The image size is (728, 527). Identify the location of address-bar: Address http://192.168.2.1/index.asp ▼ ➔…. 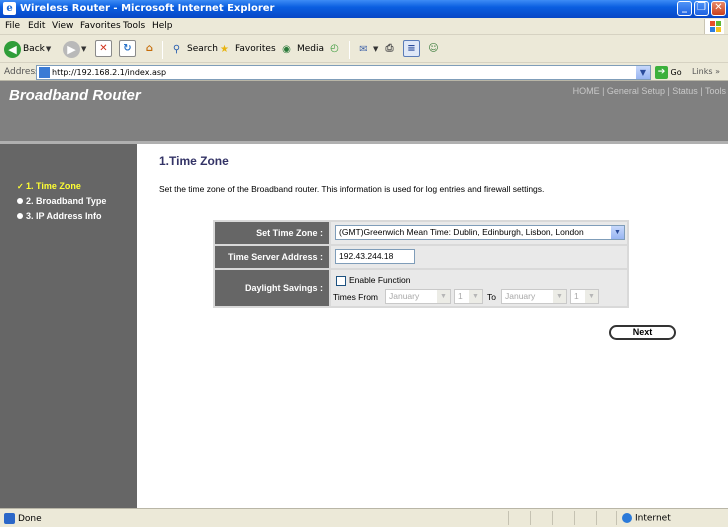
(364, 72).